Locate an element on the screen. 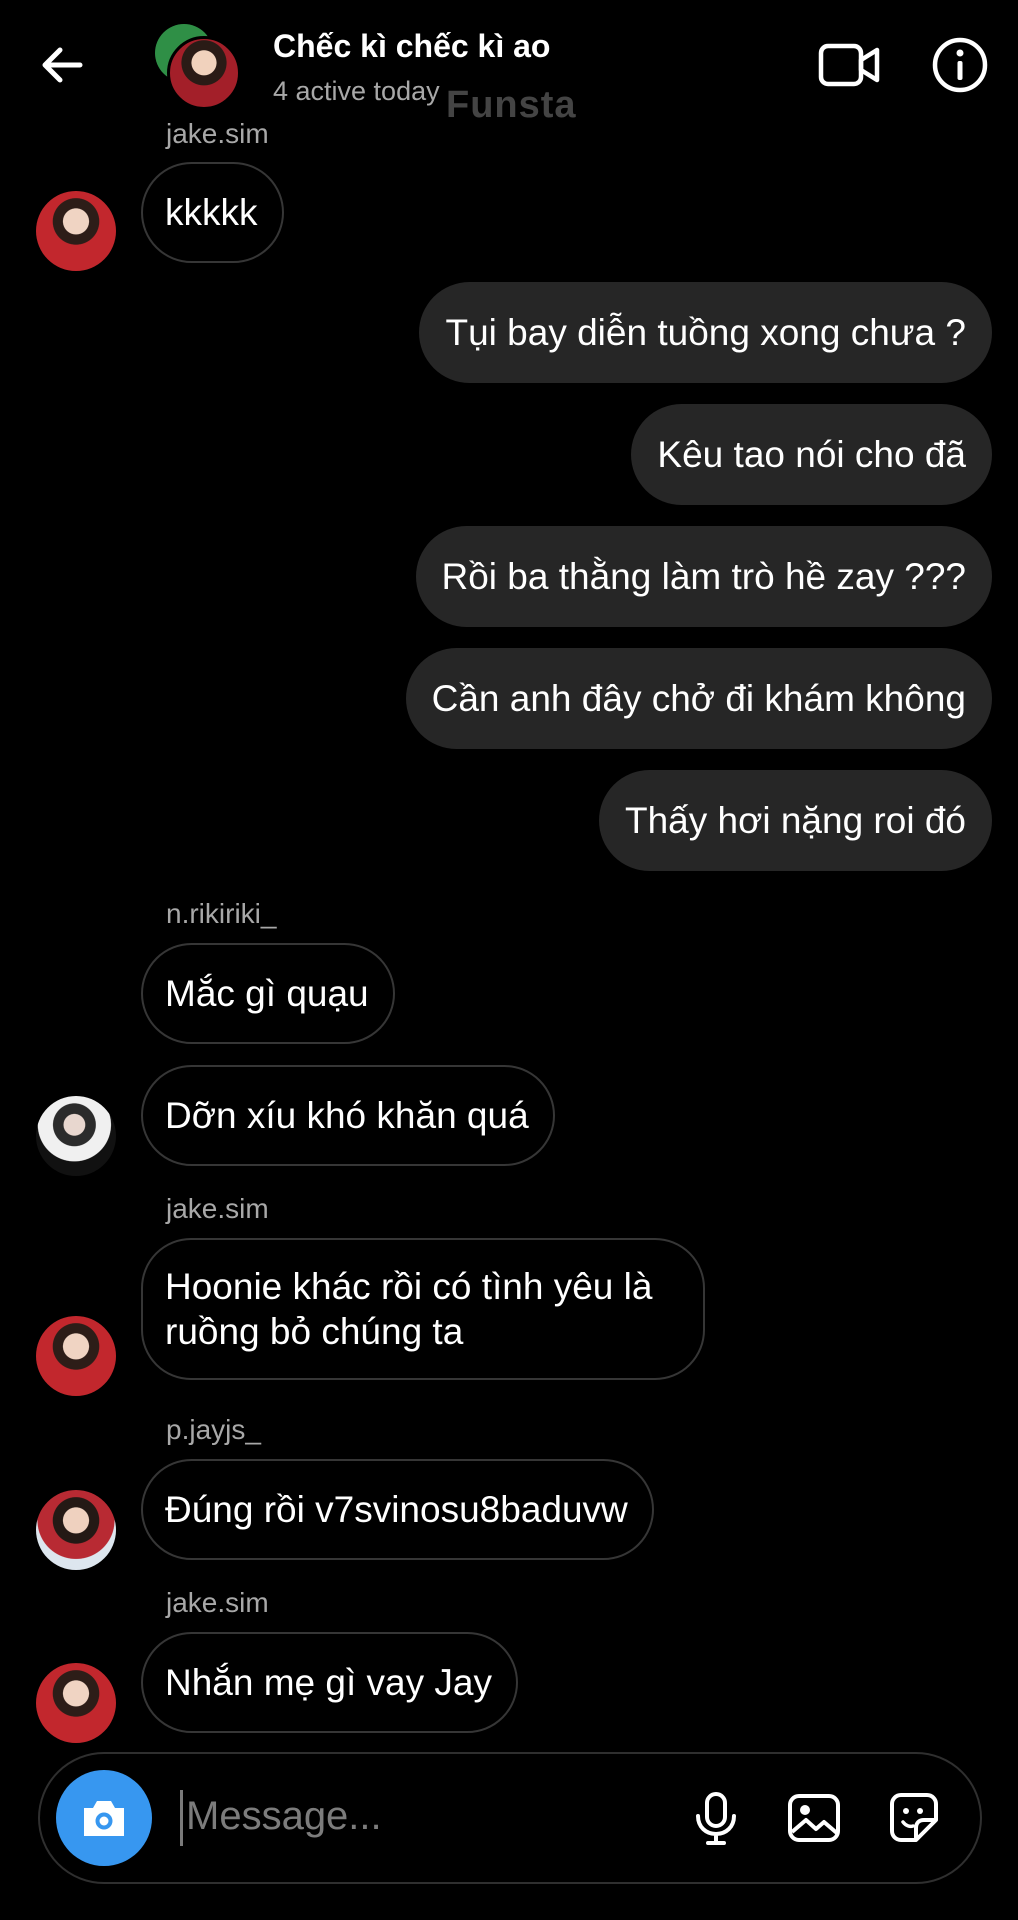 The height and width of the screenshot is (1920, 1018). sender-name: n.rikiriki_ is located at coordinates (221, 913).